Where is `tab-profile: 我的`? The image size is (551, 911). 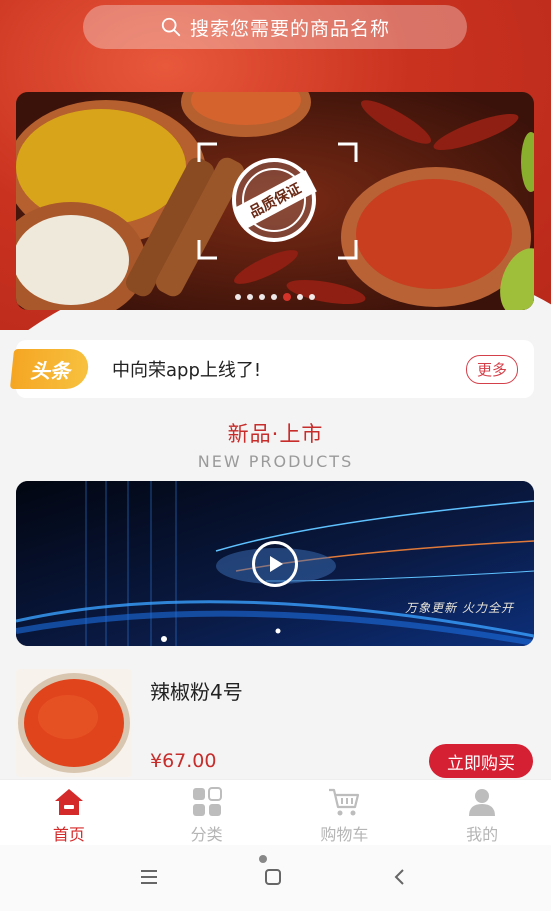 tab-profile: 我的 is located at coordinates (482, 812).